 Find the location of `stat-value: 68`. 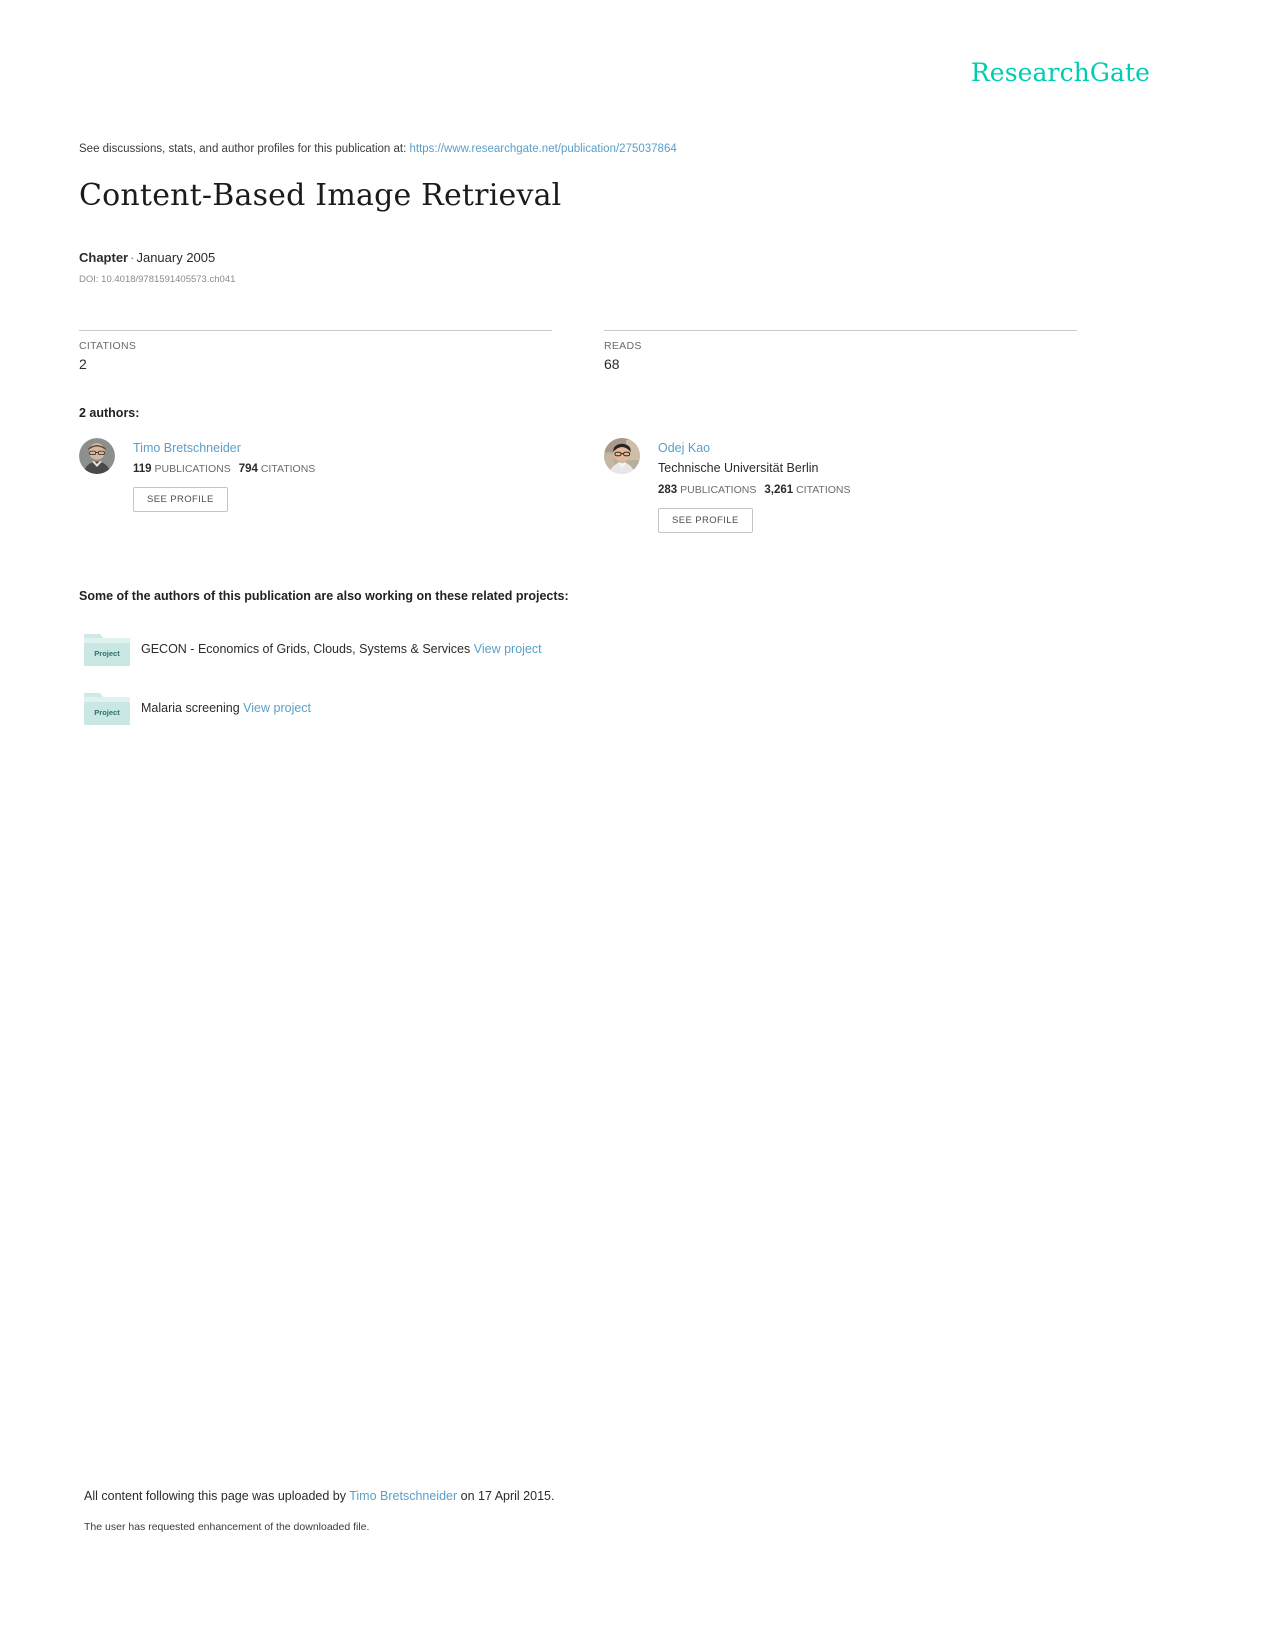

stat-value: 68 is located at coordinates (612, 364).